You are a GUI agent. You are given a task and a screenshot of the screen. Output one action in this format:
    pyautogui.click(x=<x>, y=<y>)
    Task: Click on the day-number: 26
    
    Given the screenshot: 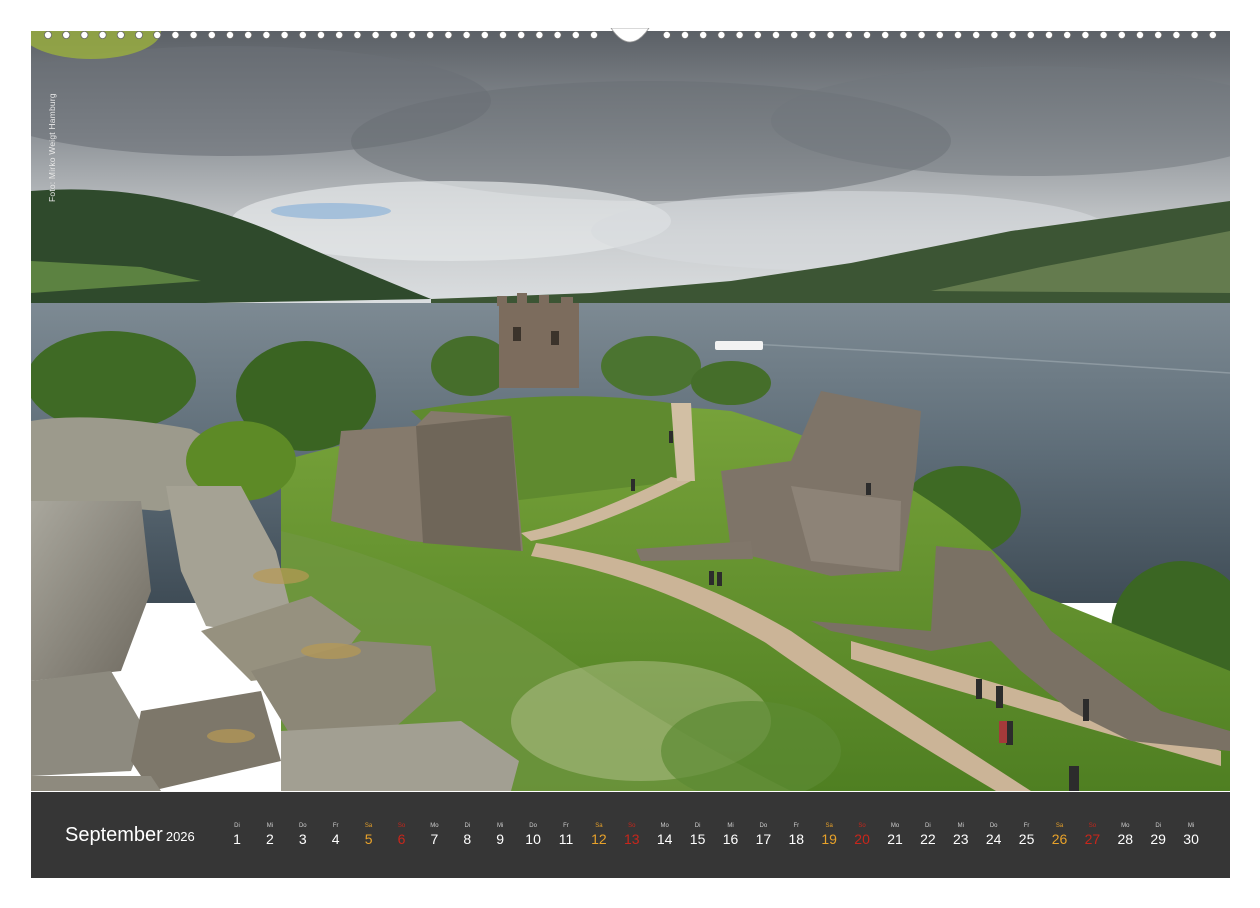 What is the action you would take?
    pyautogui.click(x=1059, y=839)
    